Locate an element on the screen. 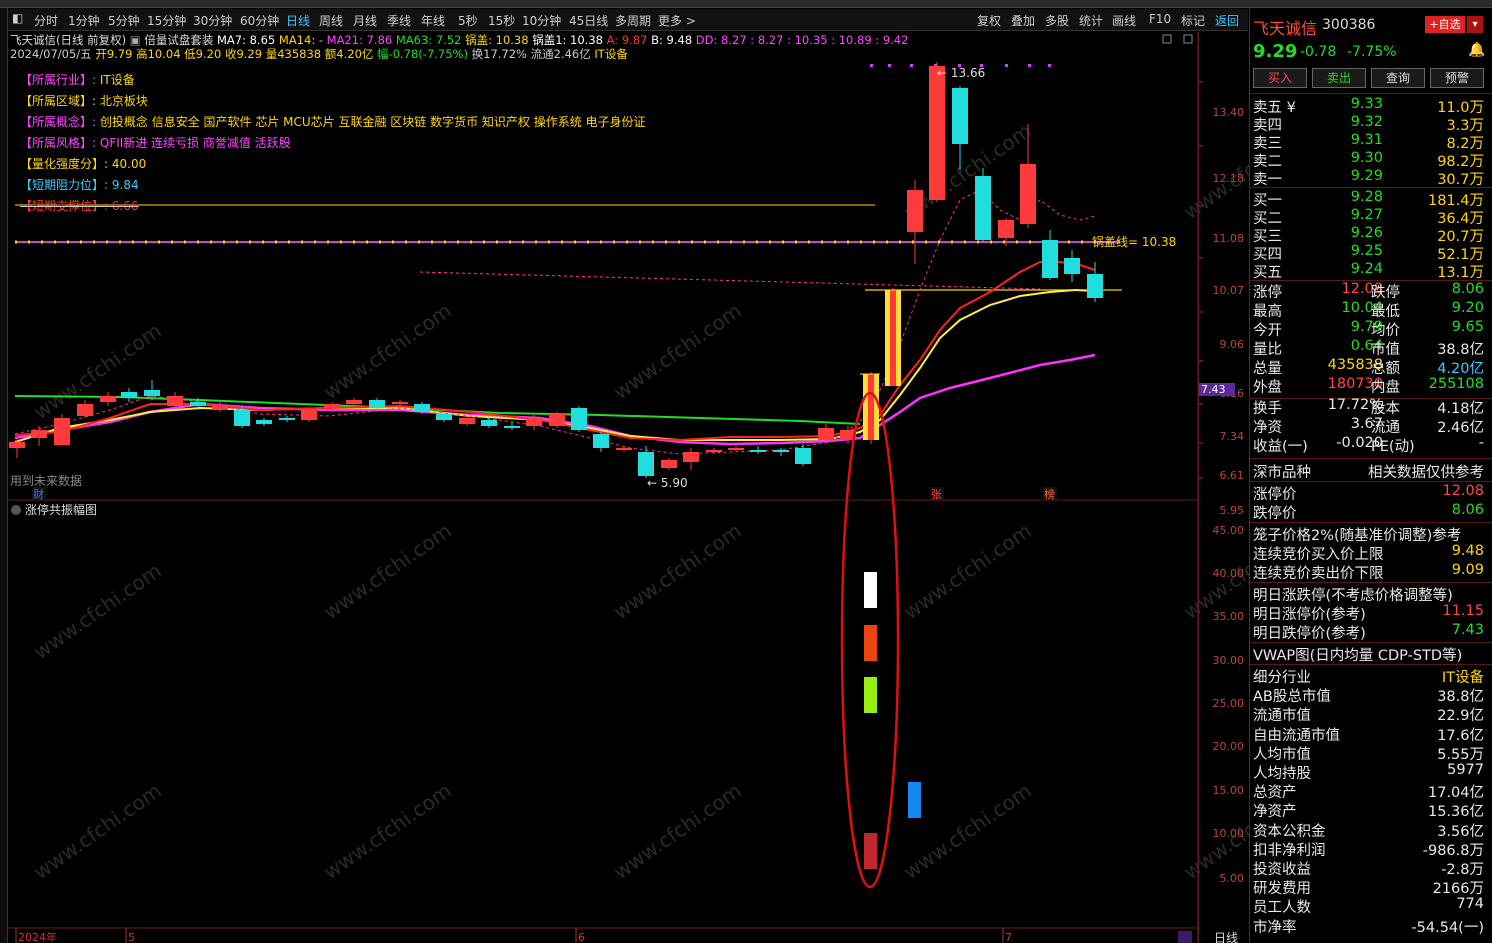 Image resolution: width=1492 pixels, height=943 pixels. period-label: 日线 is located at coordinates (1225, 937).